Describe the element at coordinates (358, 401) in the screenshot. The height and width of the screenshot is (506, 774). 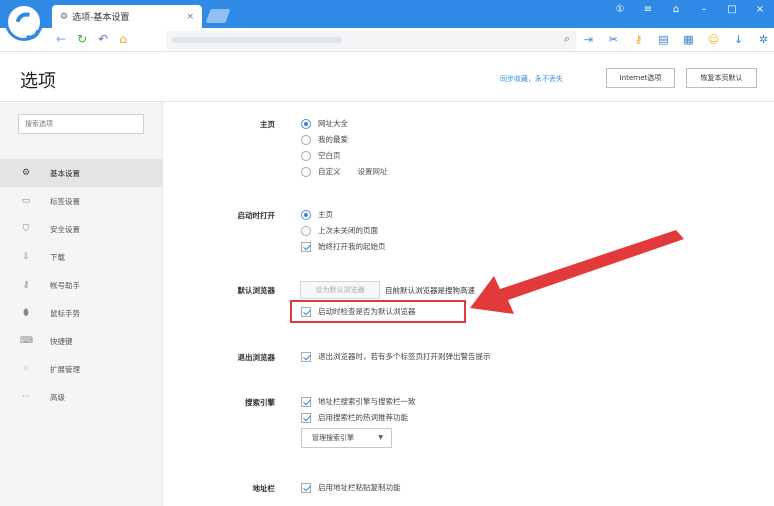
I see `search-engine-checkbox: 地址栏搜索引擎与搜索栏一致` at that location.